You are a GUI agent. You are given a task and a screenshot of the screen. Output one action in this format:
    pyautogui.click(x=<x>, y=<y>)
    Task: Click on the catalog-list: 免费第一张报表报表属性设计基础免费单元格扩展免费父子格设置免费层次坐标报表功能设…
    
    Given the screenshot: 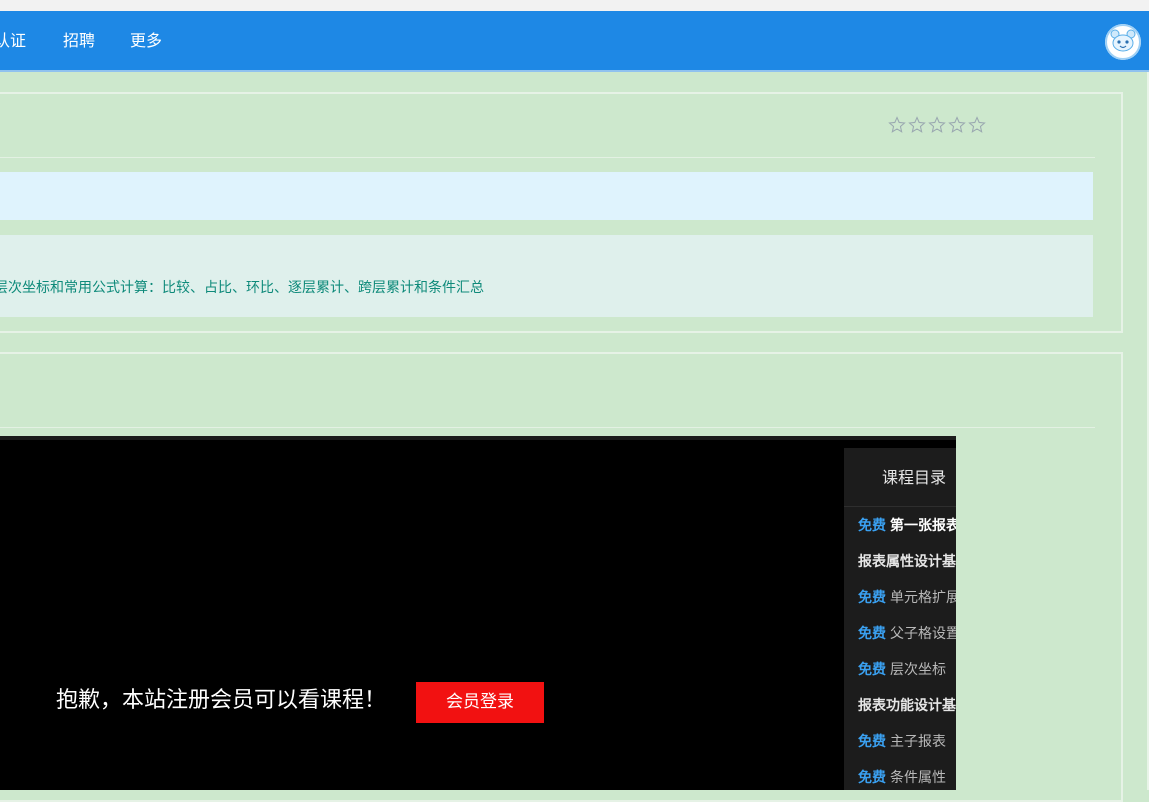 What is the action you would take?
    pyautogui.click(x=907, y=649)
    